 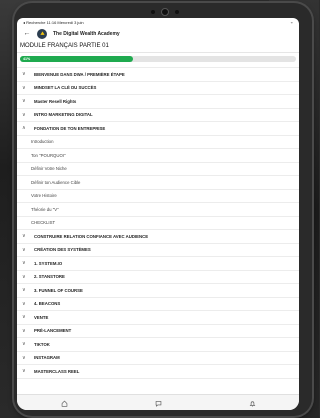 I want to click on progress-fill: 41%, so click(x=77, y=59).